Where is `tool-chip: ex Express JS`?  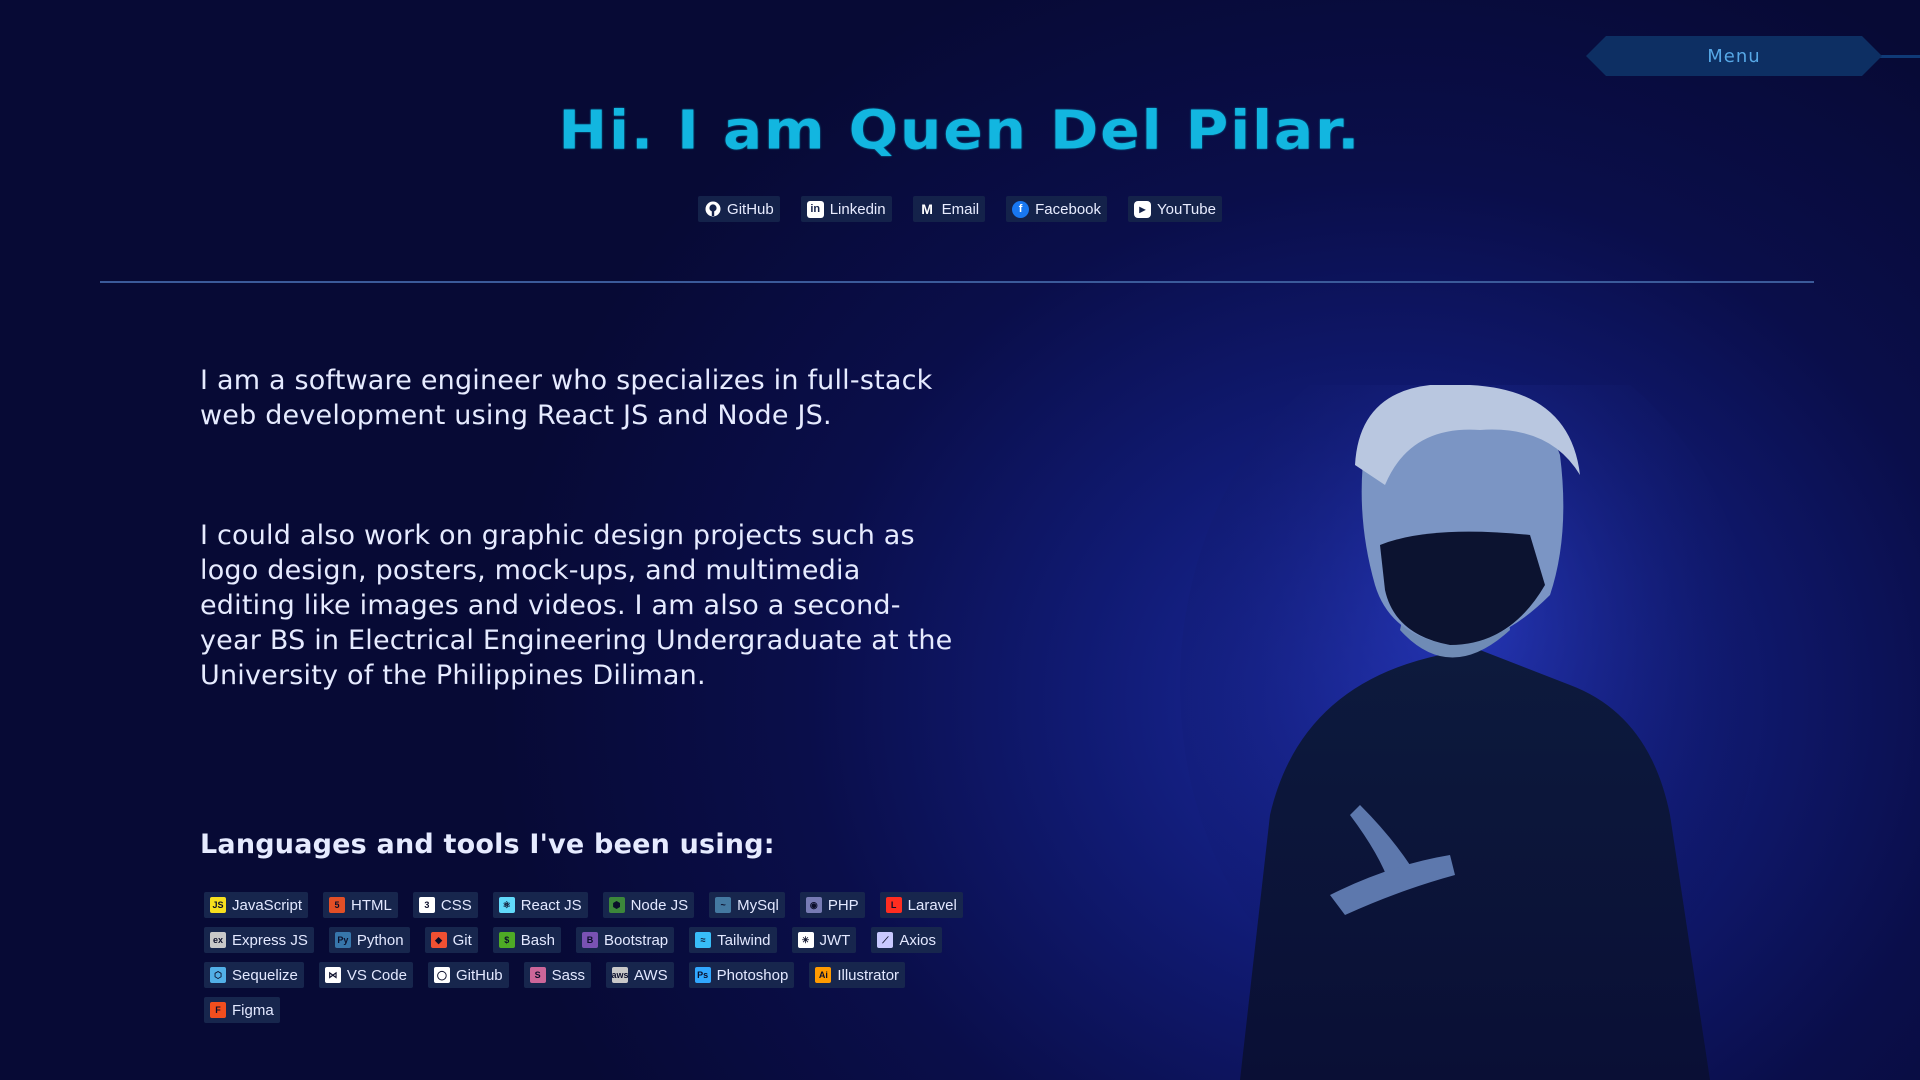
tool-chip: ex Express JS is located at coordinates (259, 940).